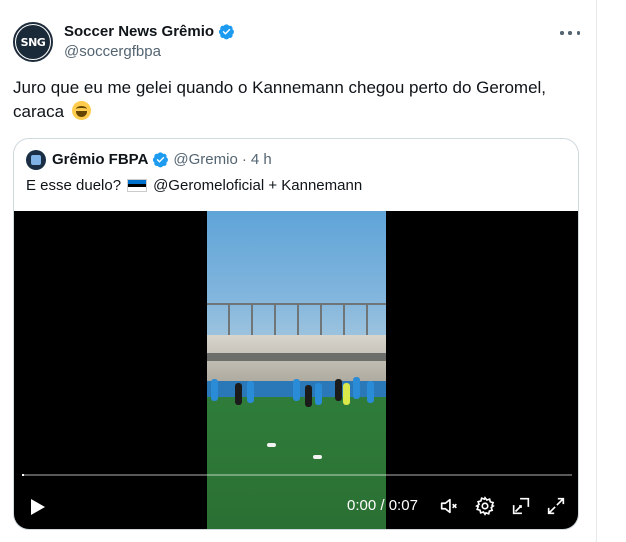  What do you see at coordinates (297, 475) in the screenshot?
I see `progress-bar` at bounding box center [297, 475].